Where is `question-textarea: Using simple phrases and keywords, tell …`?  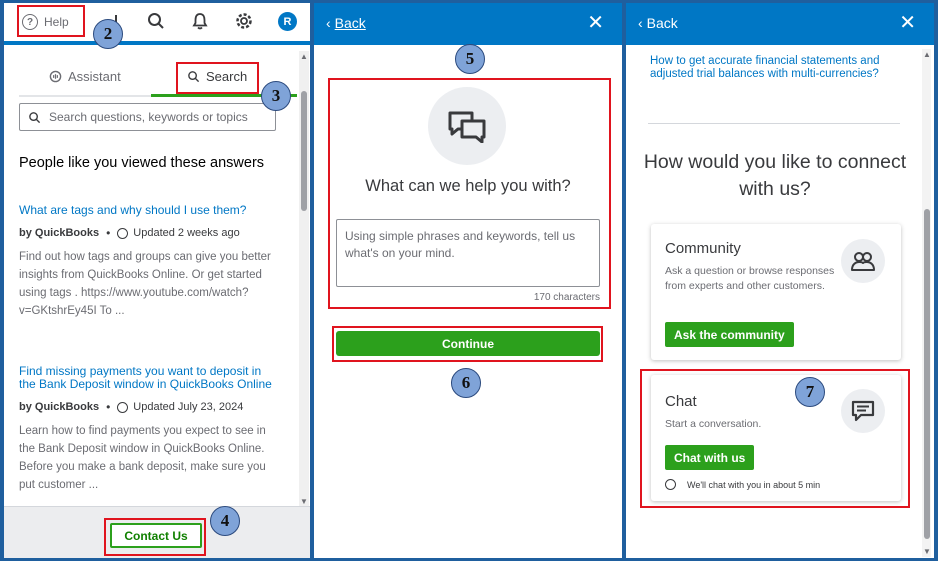
question-textarea: Using simple phrases and keywords, tell … is located at coordinates (468, 253).